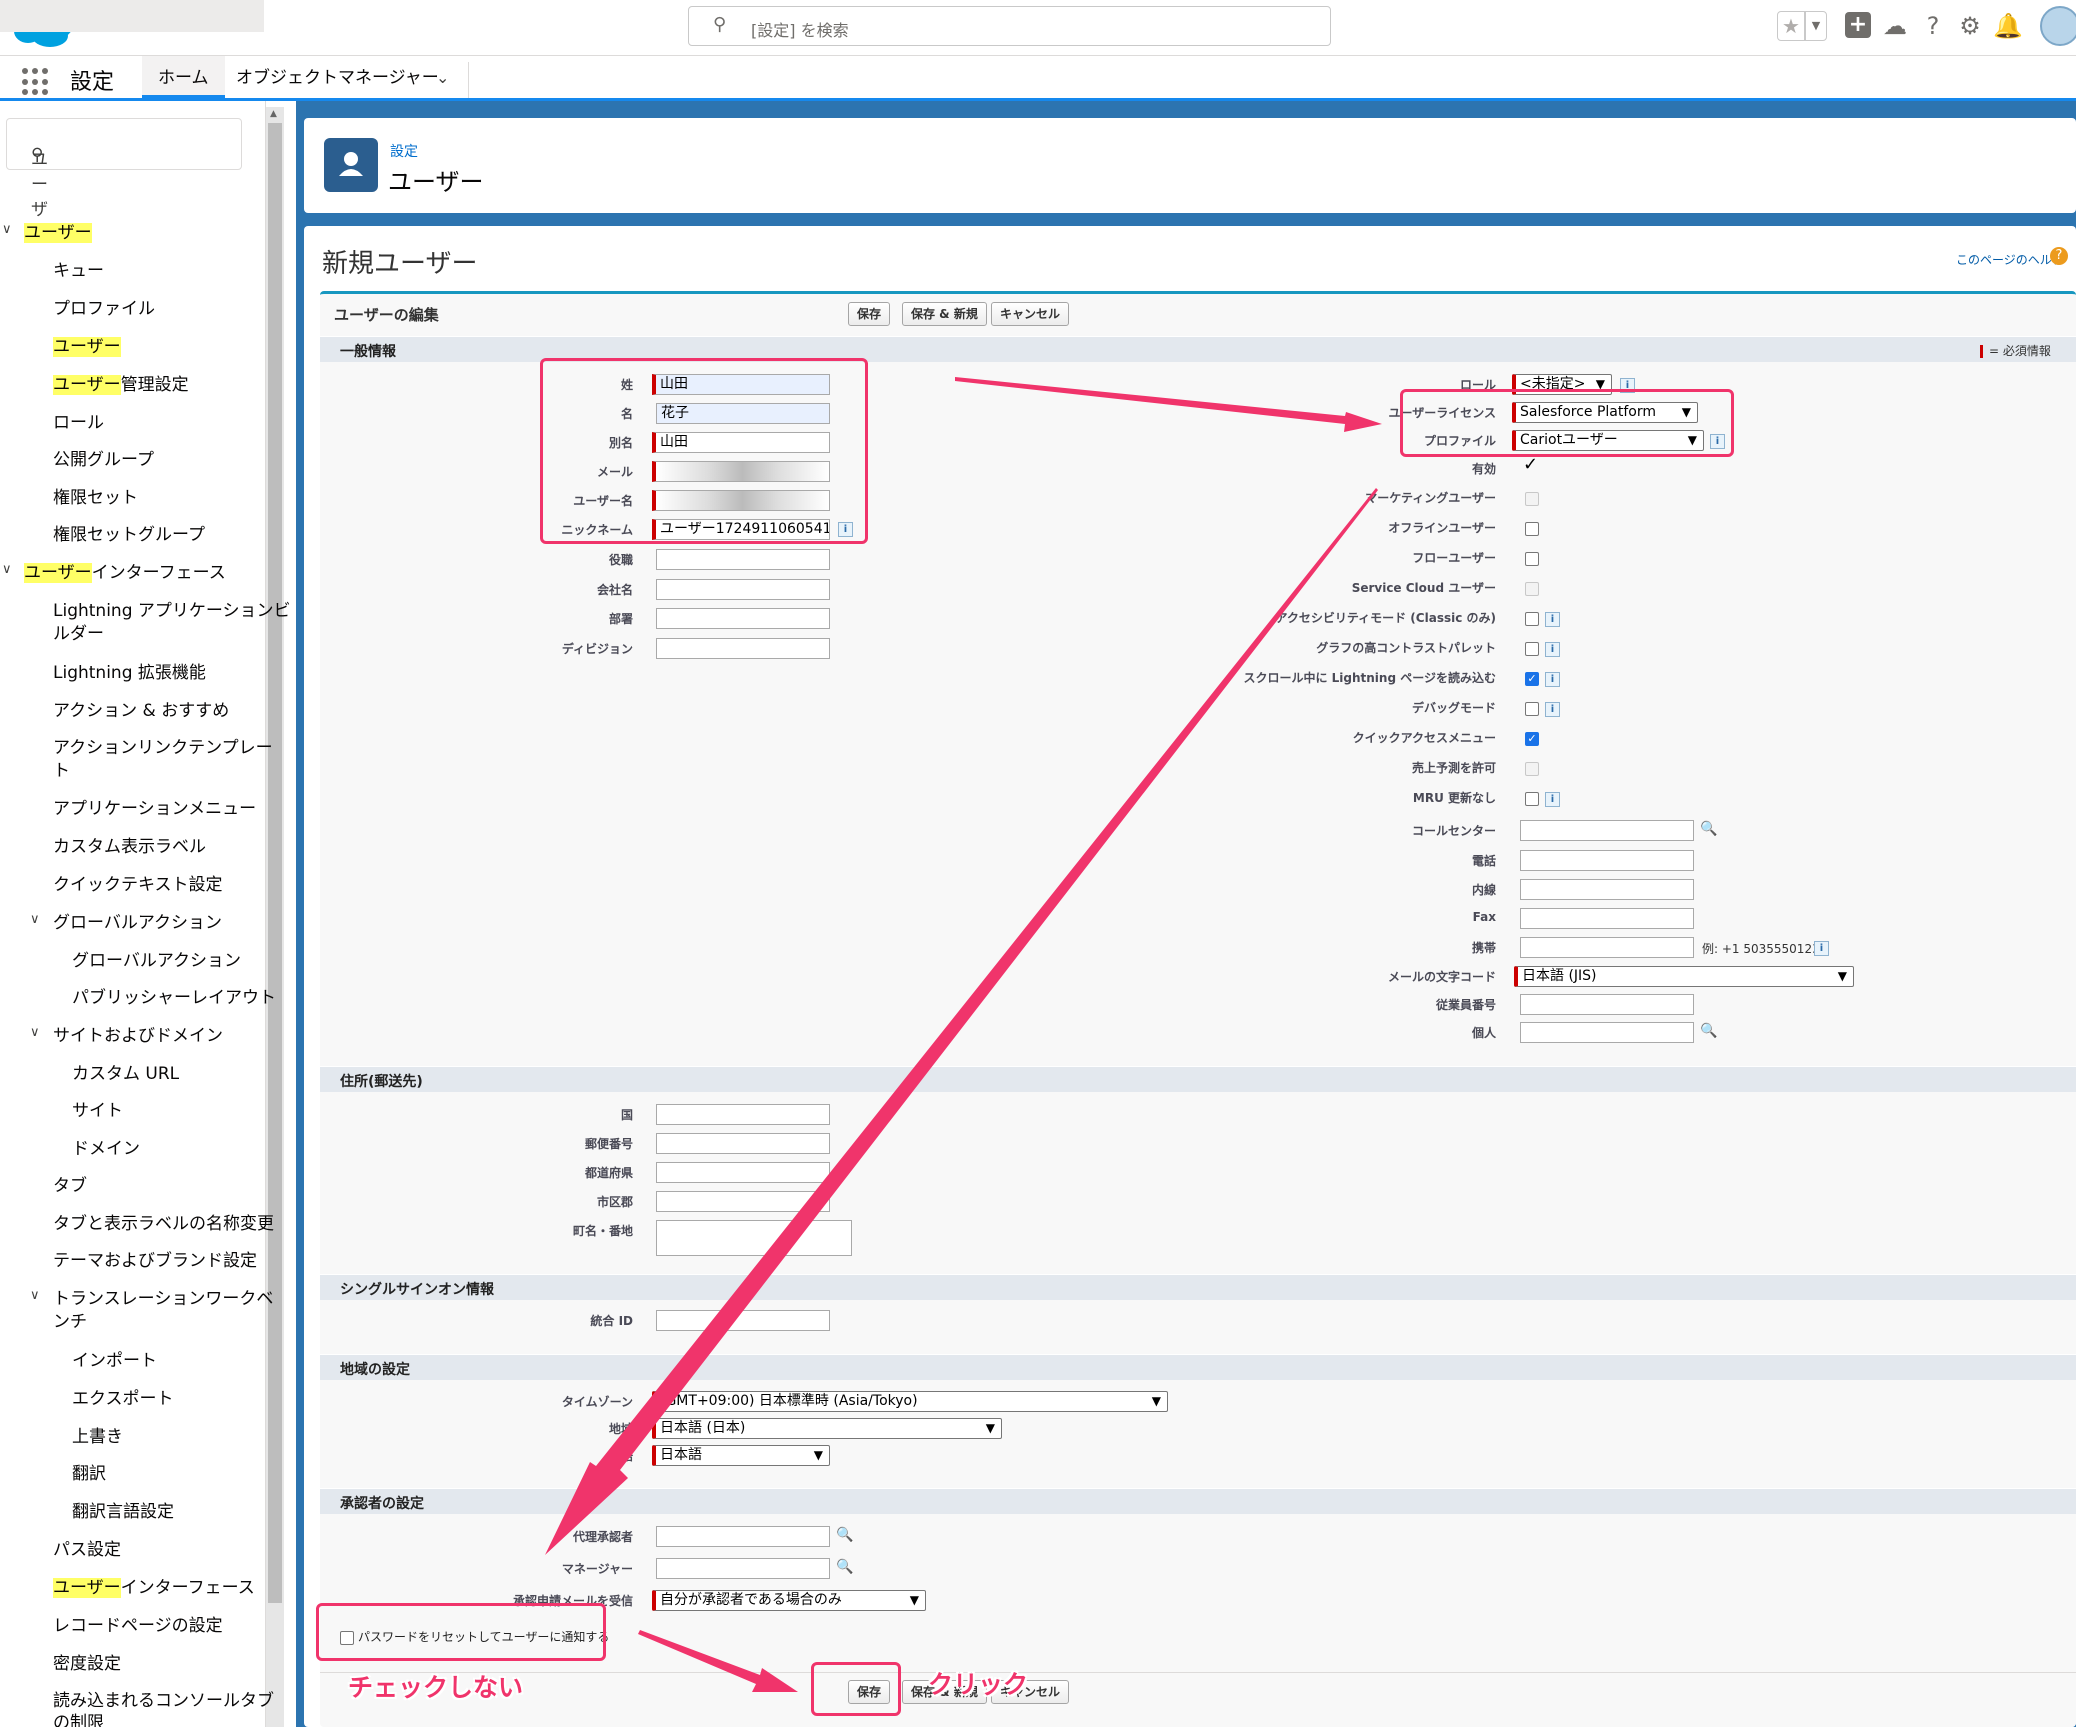 The width and height of the screenshot is (2076, 1727). I want to click on annotation-no-check: チェックしない, so click(436, 1687).